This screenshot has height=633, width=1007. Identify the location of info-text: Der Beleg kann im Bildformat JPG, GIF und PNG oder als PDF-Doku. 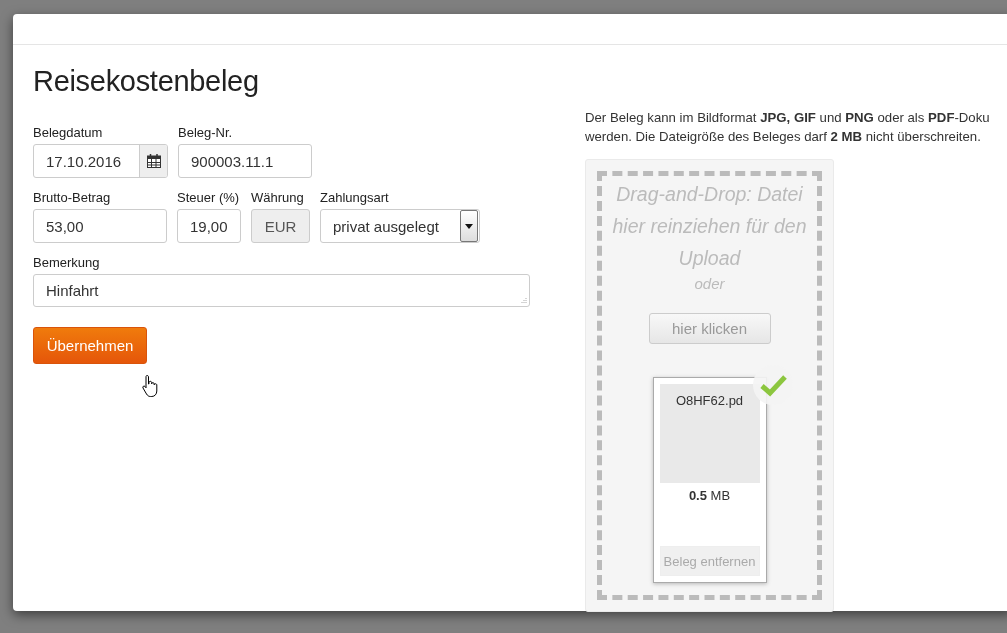
(787, 118).